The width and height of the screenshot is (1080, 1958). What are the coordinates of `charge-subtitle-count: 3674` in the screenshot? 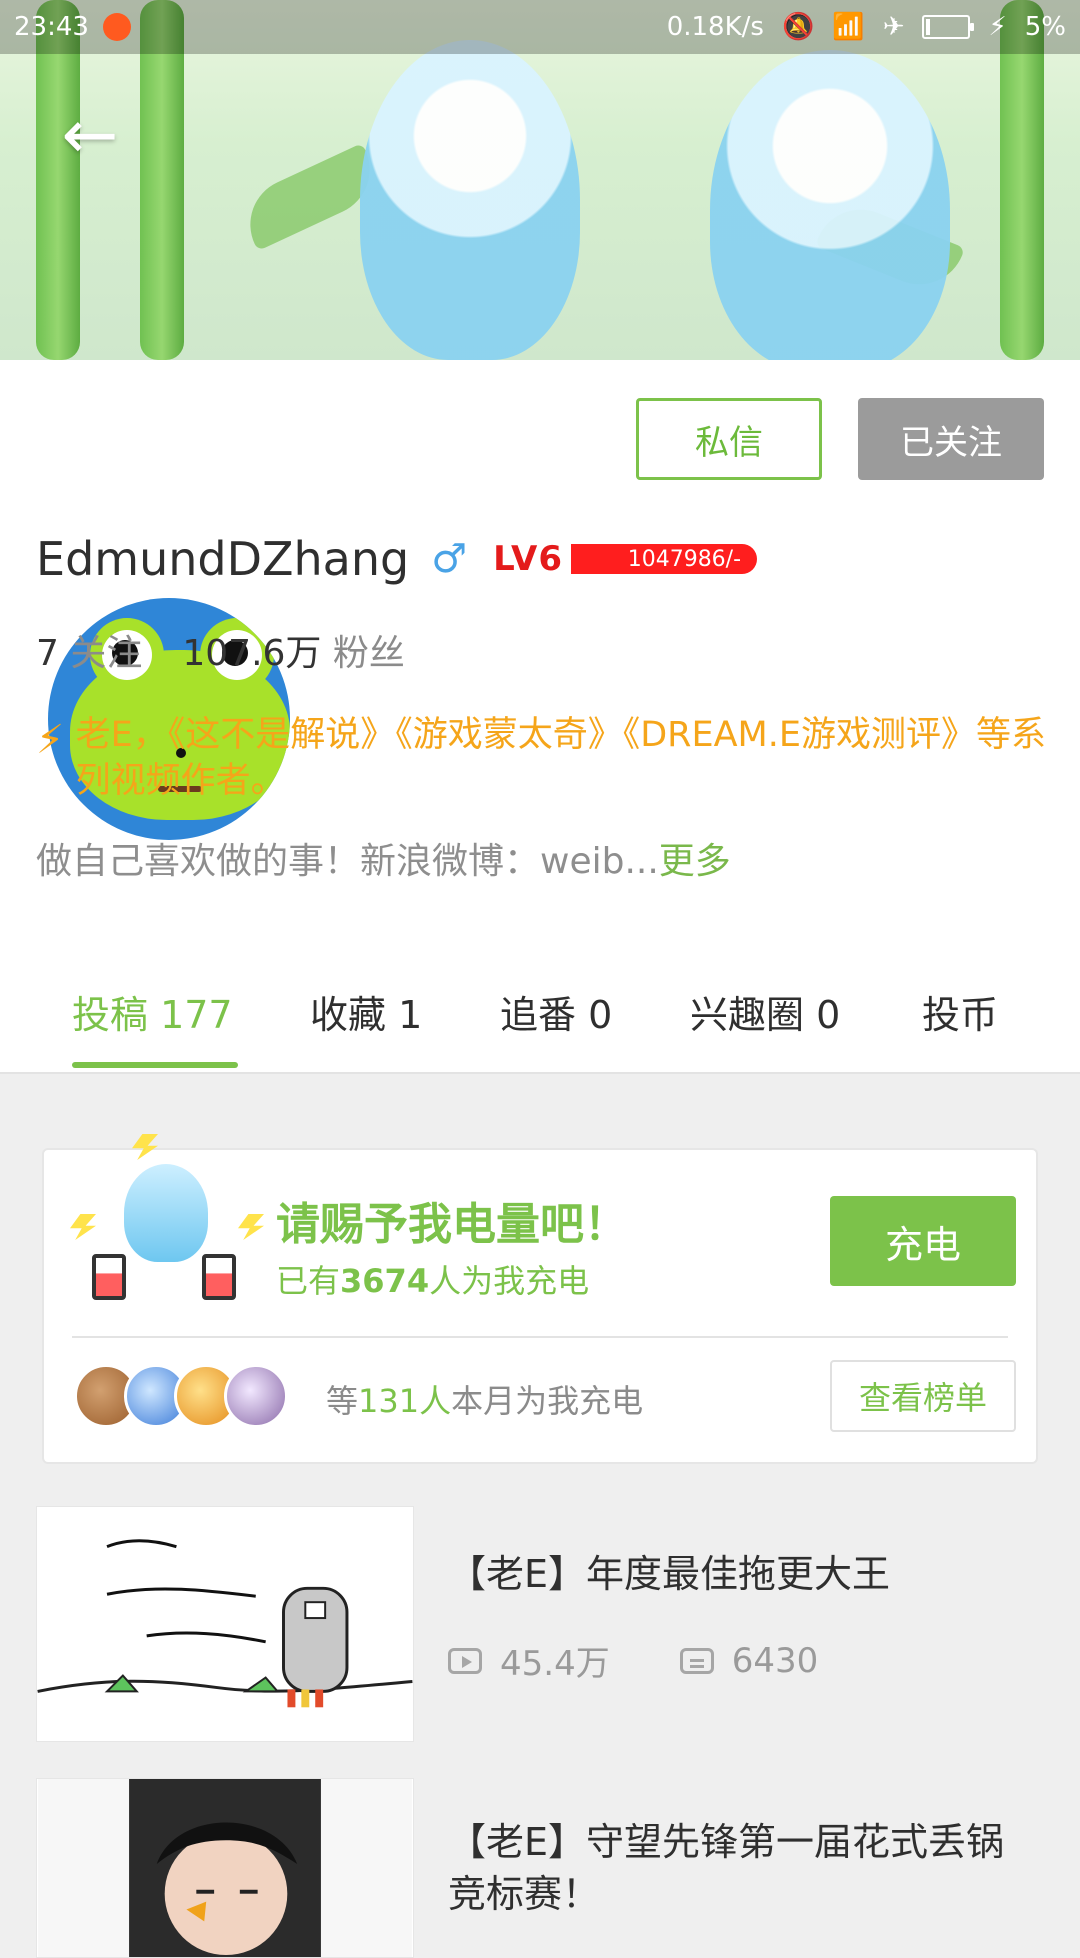 It's located at (385, 1281).